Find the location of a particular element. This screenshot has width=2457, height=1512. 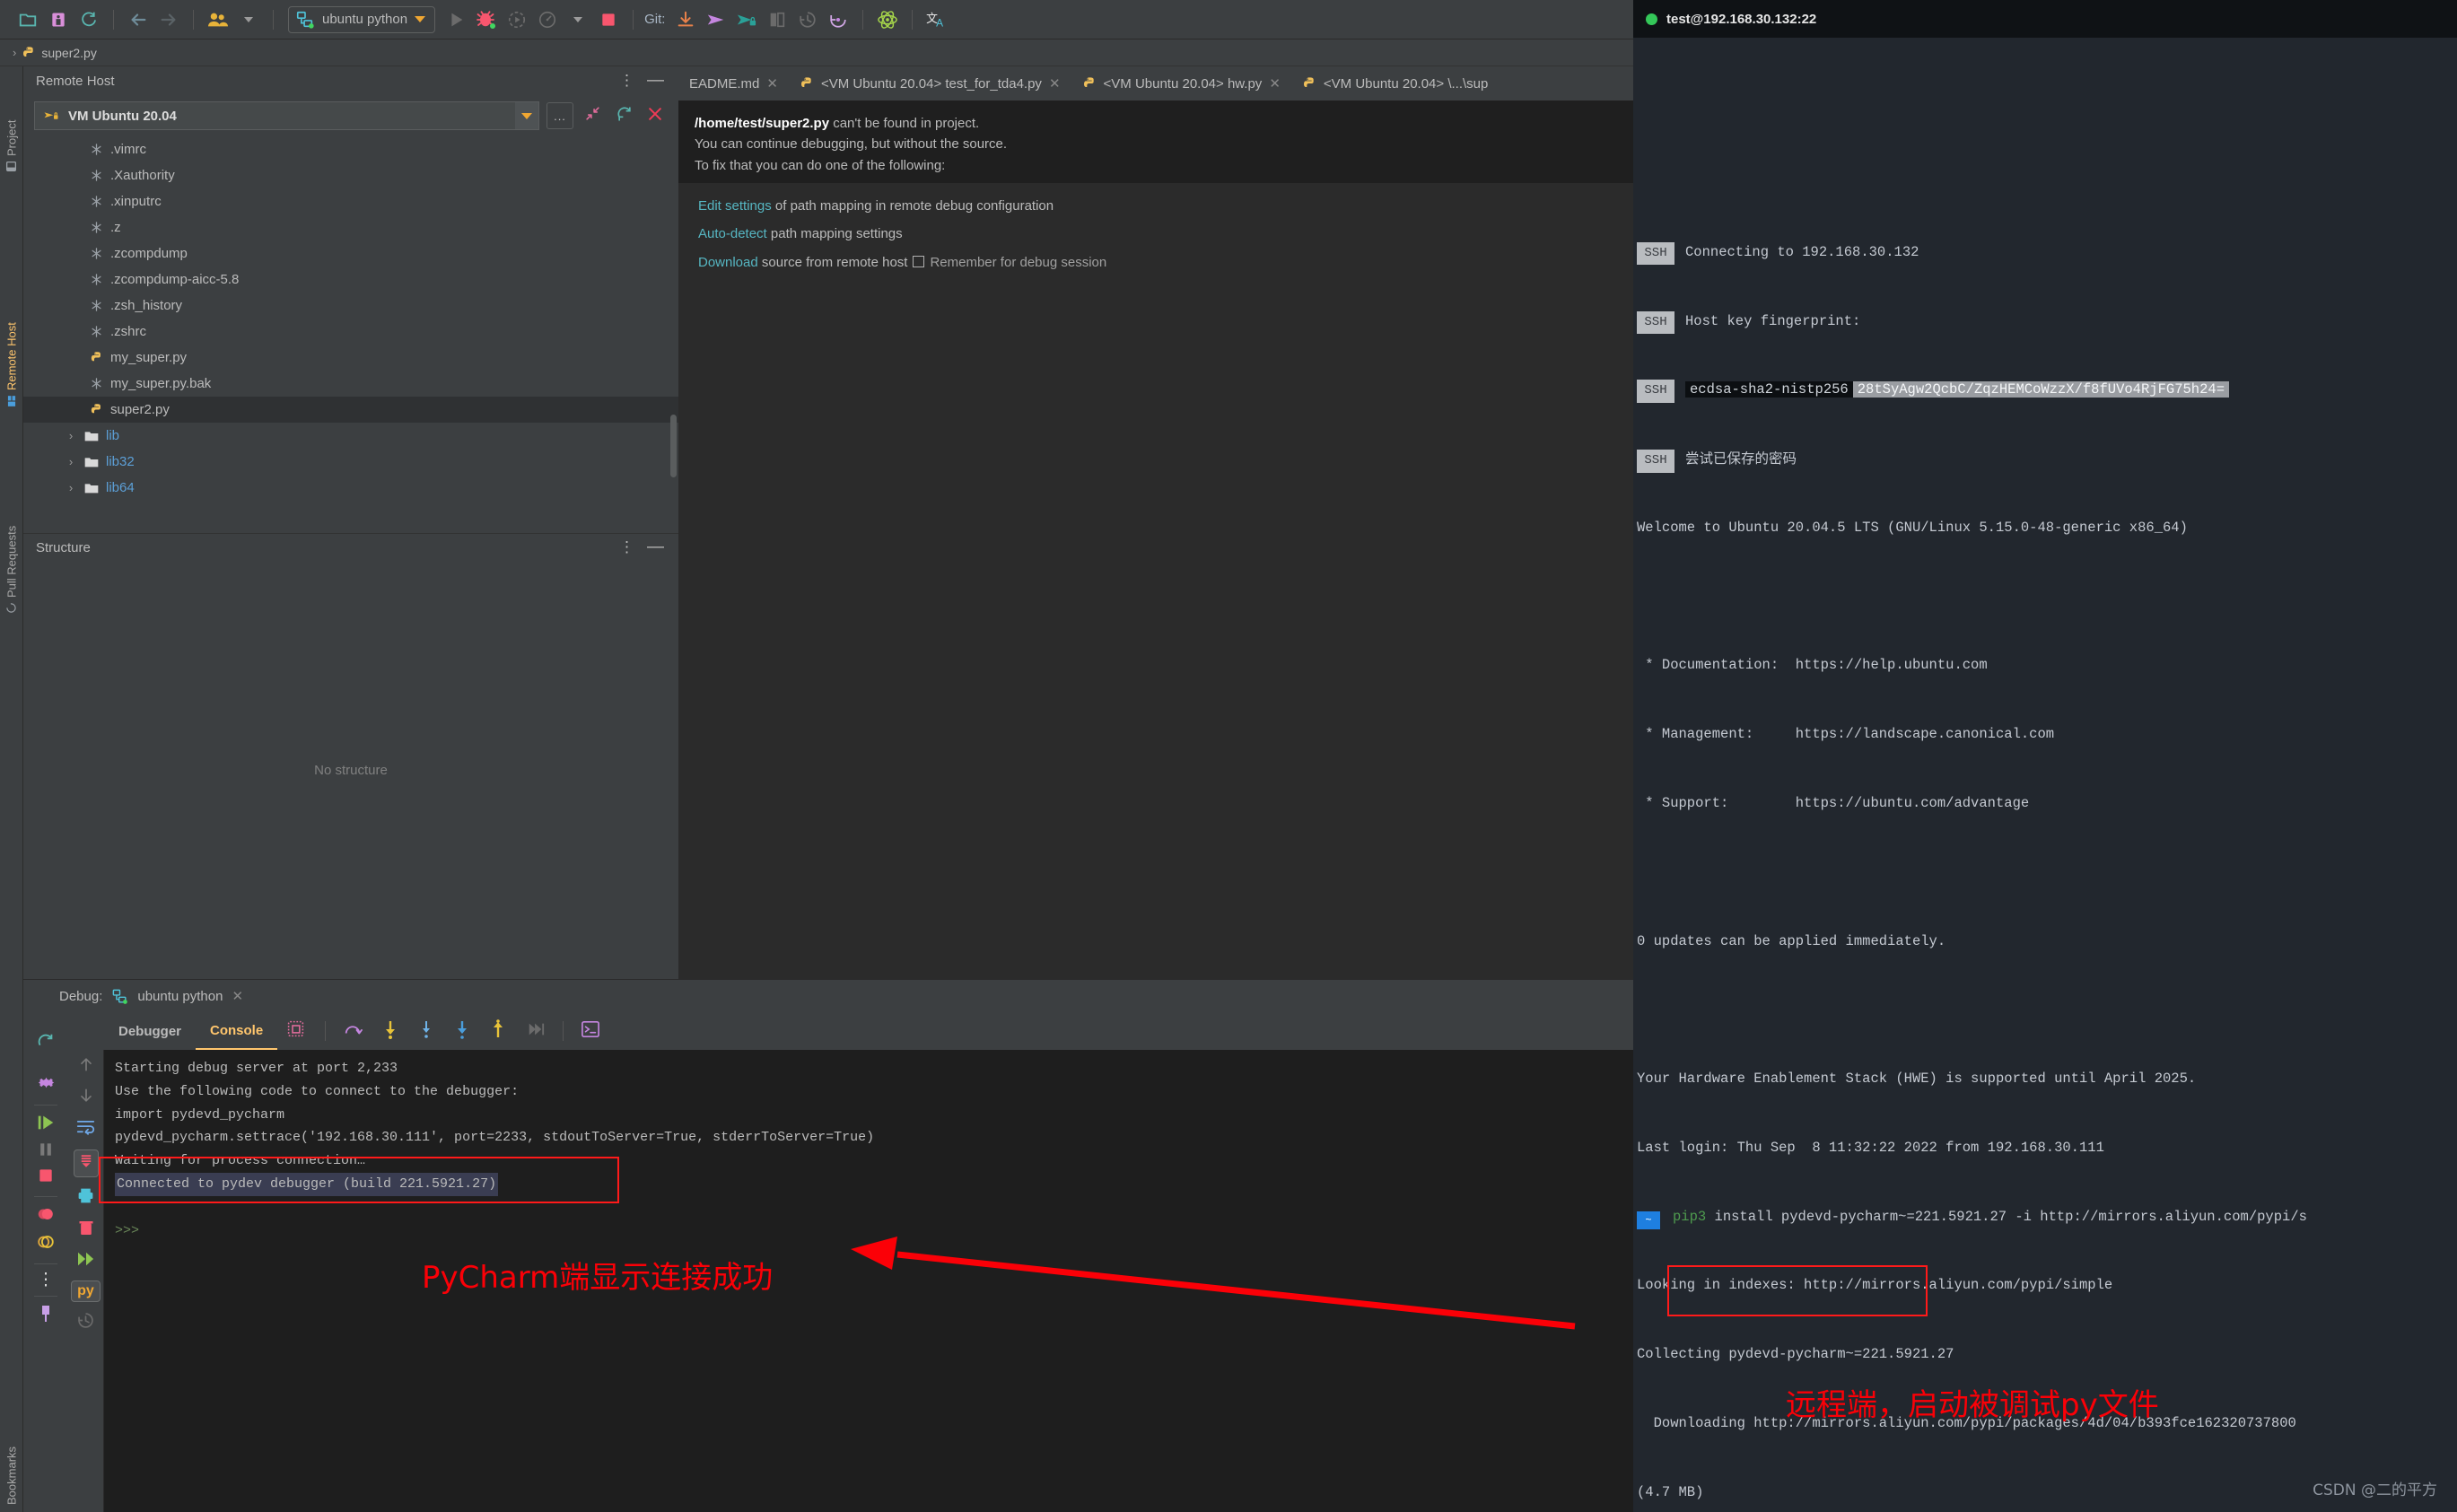

git-compare-with-branch-icon is located at coordinates (777, 19).